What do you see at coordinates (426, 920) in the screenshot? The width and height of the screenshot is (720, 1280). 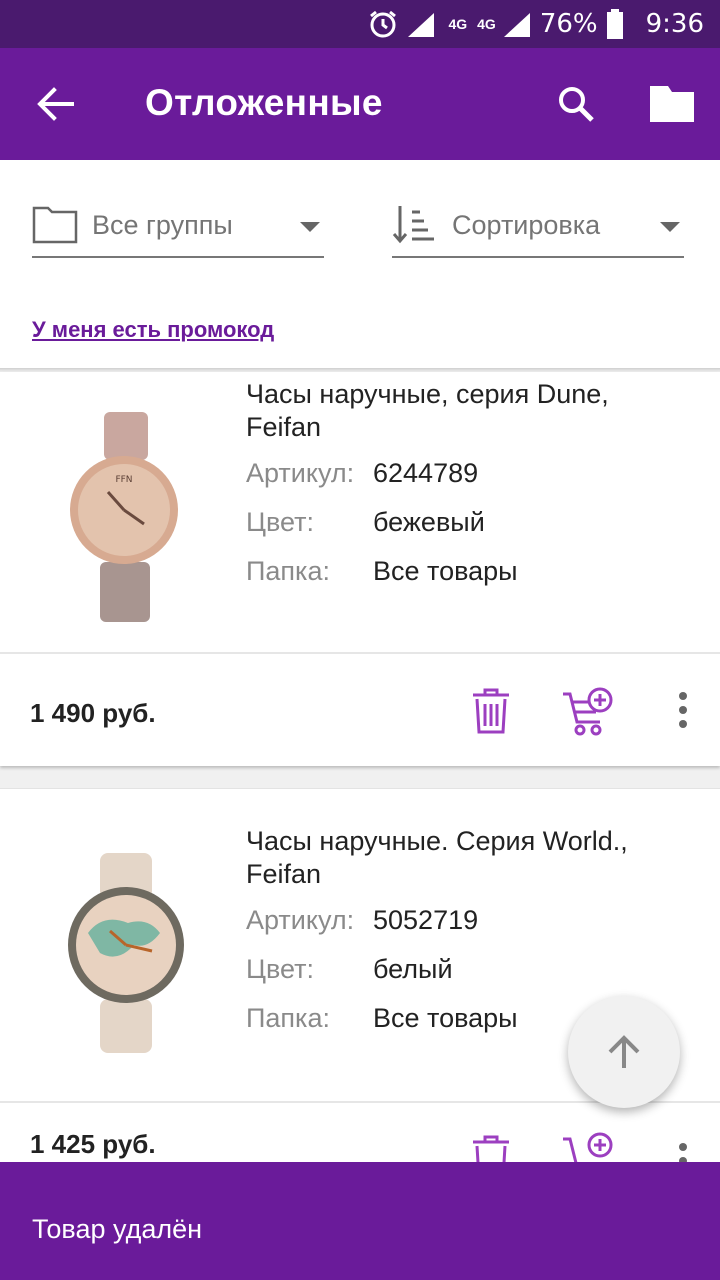 I see `article-value: 5052719` at bounding box center [426, 920].